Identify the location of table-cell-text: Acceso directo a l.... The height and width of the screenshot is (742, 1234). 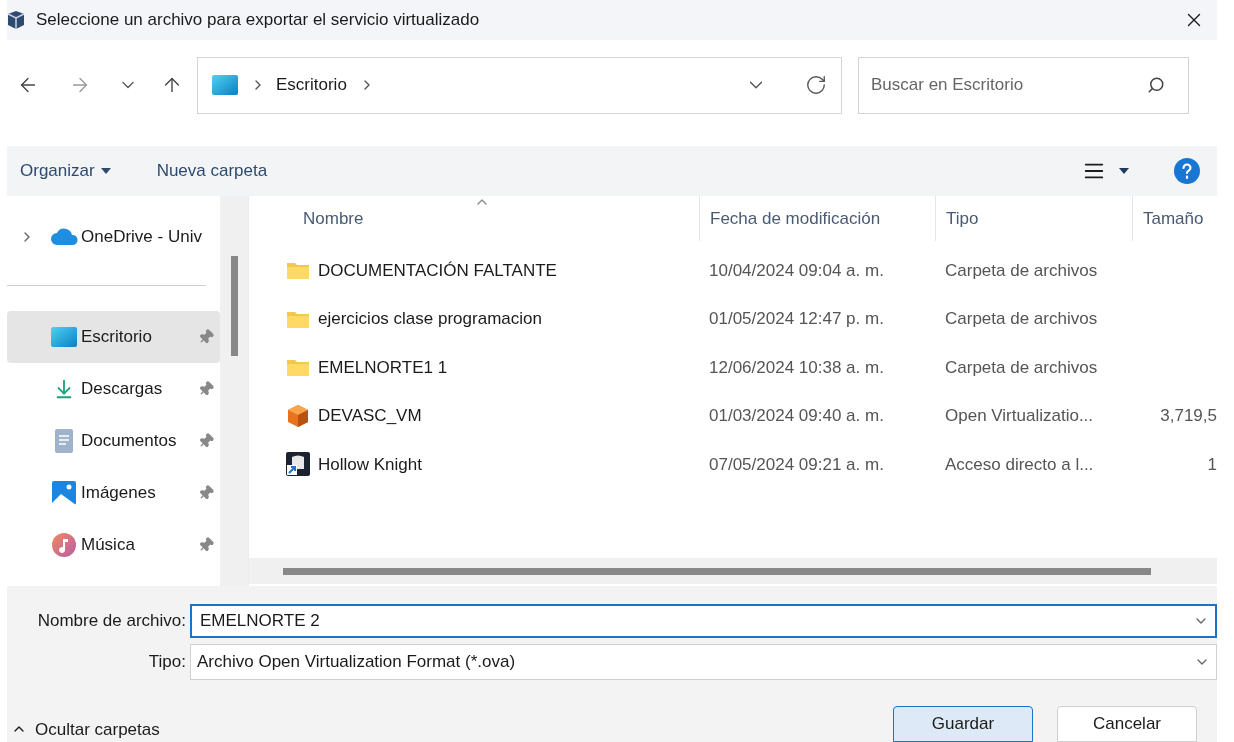
(1019, 464).